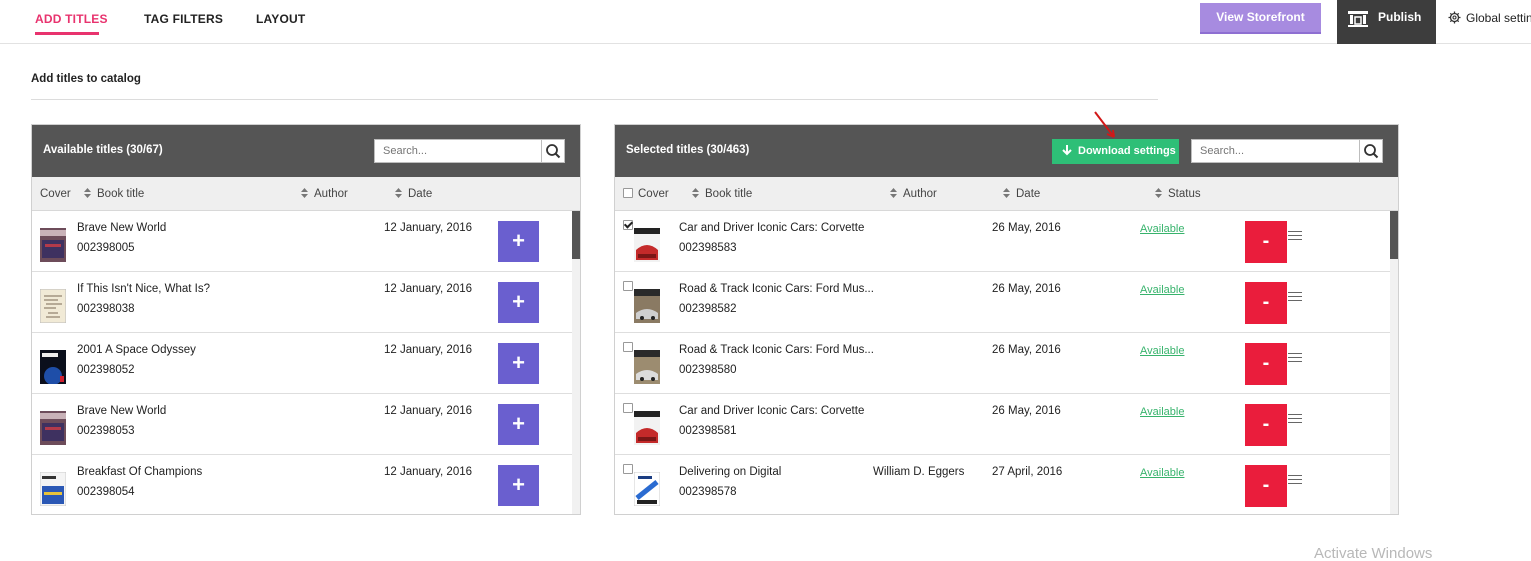 This screenshot has width=1531, height=561. Describe the element at coordinates (306, 151) in the screenshot. I see `available-panel-header: Available titles (30/67)` at that location.